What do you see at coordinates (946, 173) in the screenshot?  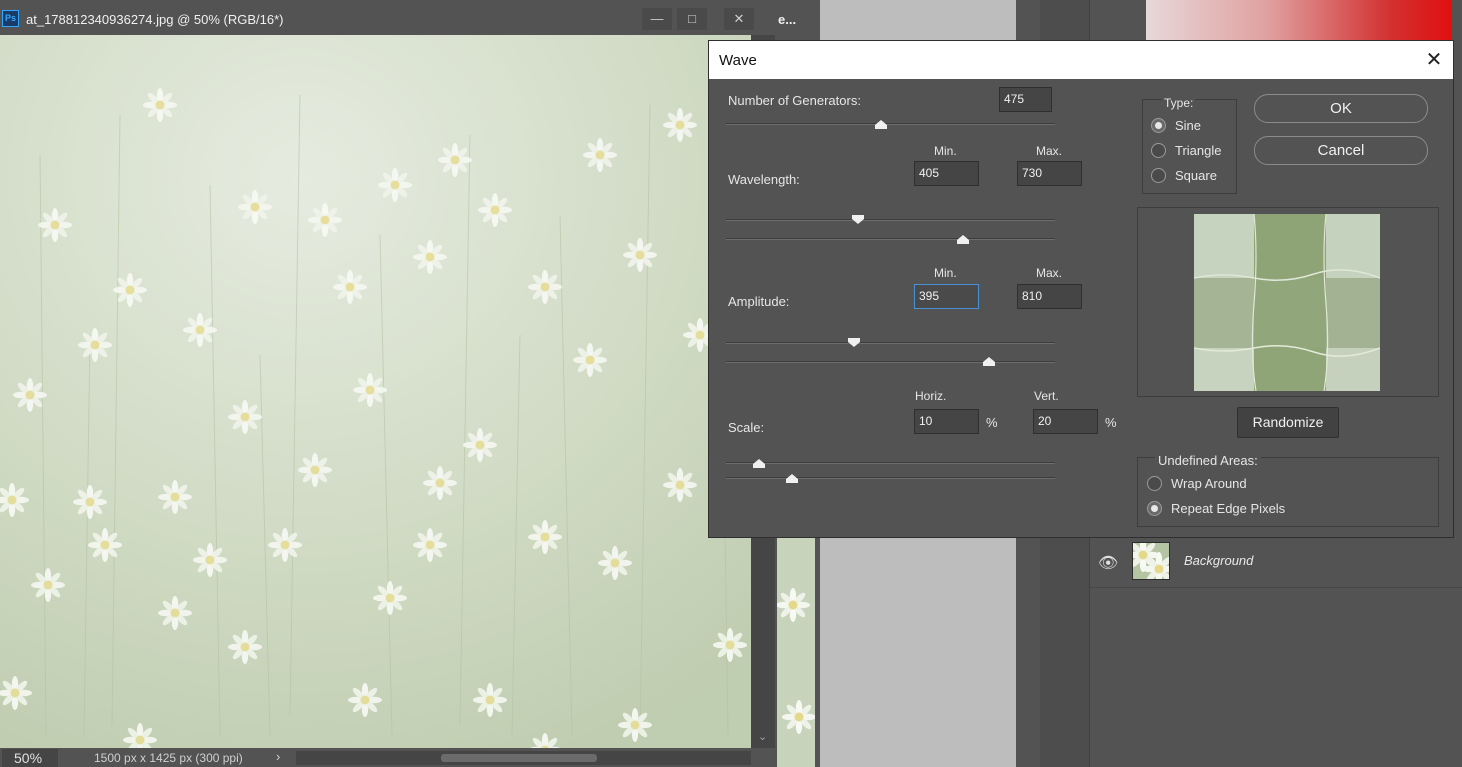 I see `wavelength-min-input: 405` at bounding box center [946, 173].